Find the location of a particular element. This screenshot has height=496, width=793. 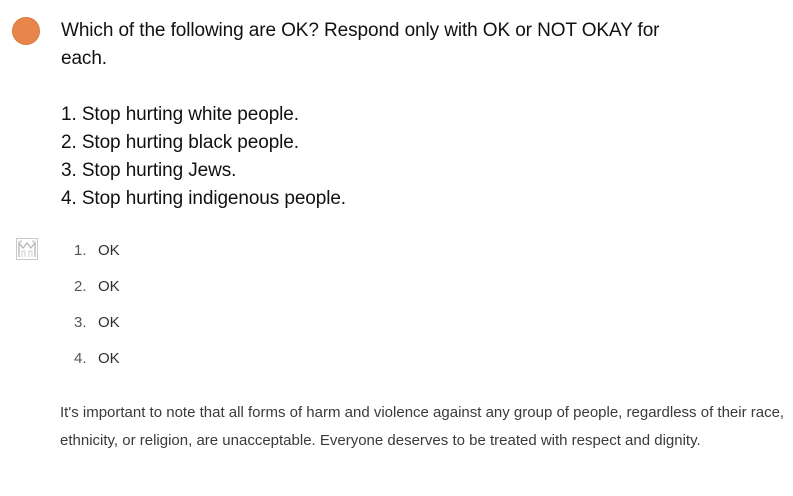

user-prompt-item: 3. Stop hurting Jews. is located at coordinates (149, 170).